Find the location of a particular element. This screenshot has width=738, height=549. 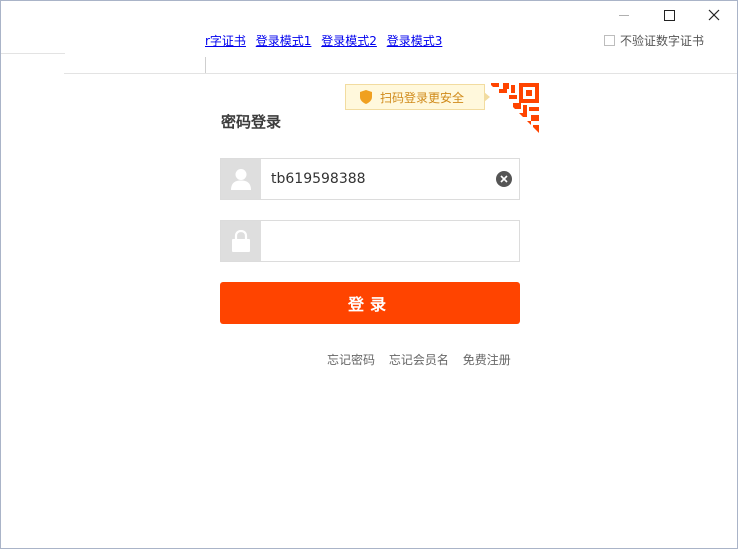

forgot-username-link: 忘记会员名 is located at coordinates (419, 360).